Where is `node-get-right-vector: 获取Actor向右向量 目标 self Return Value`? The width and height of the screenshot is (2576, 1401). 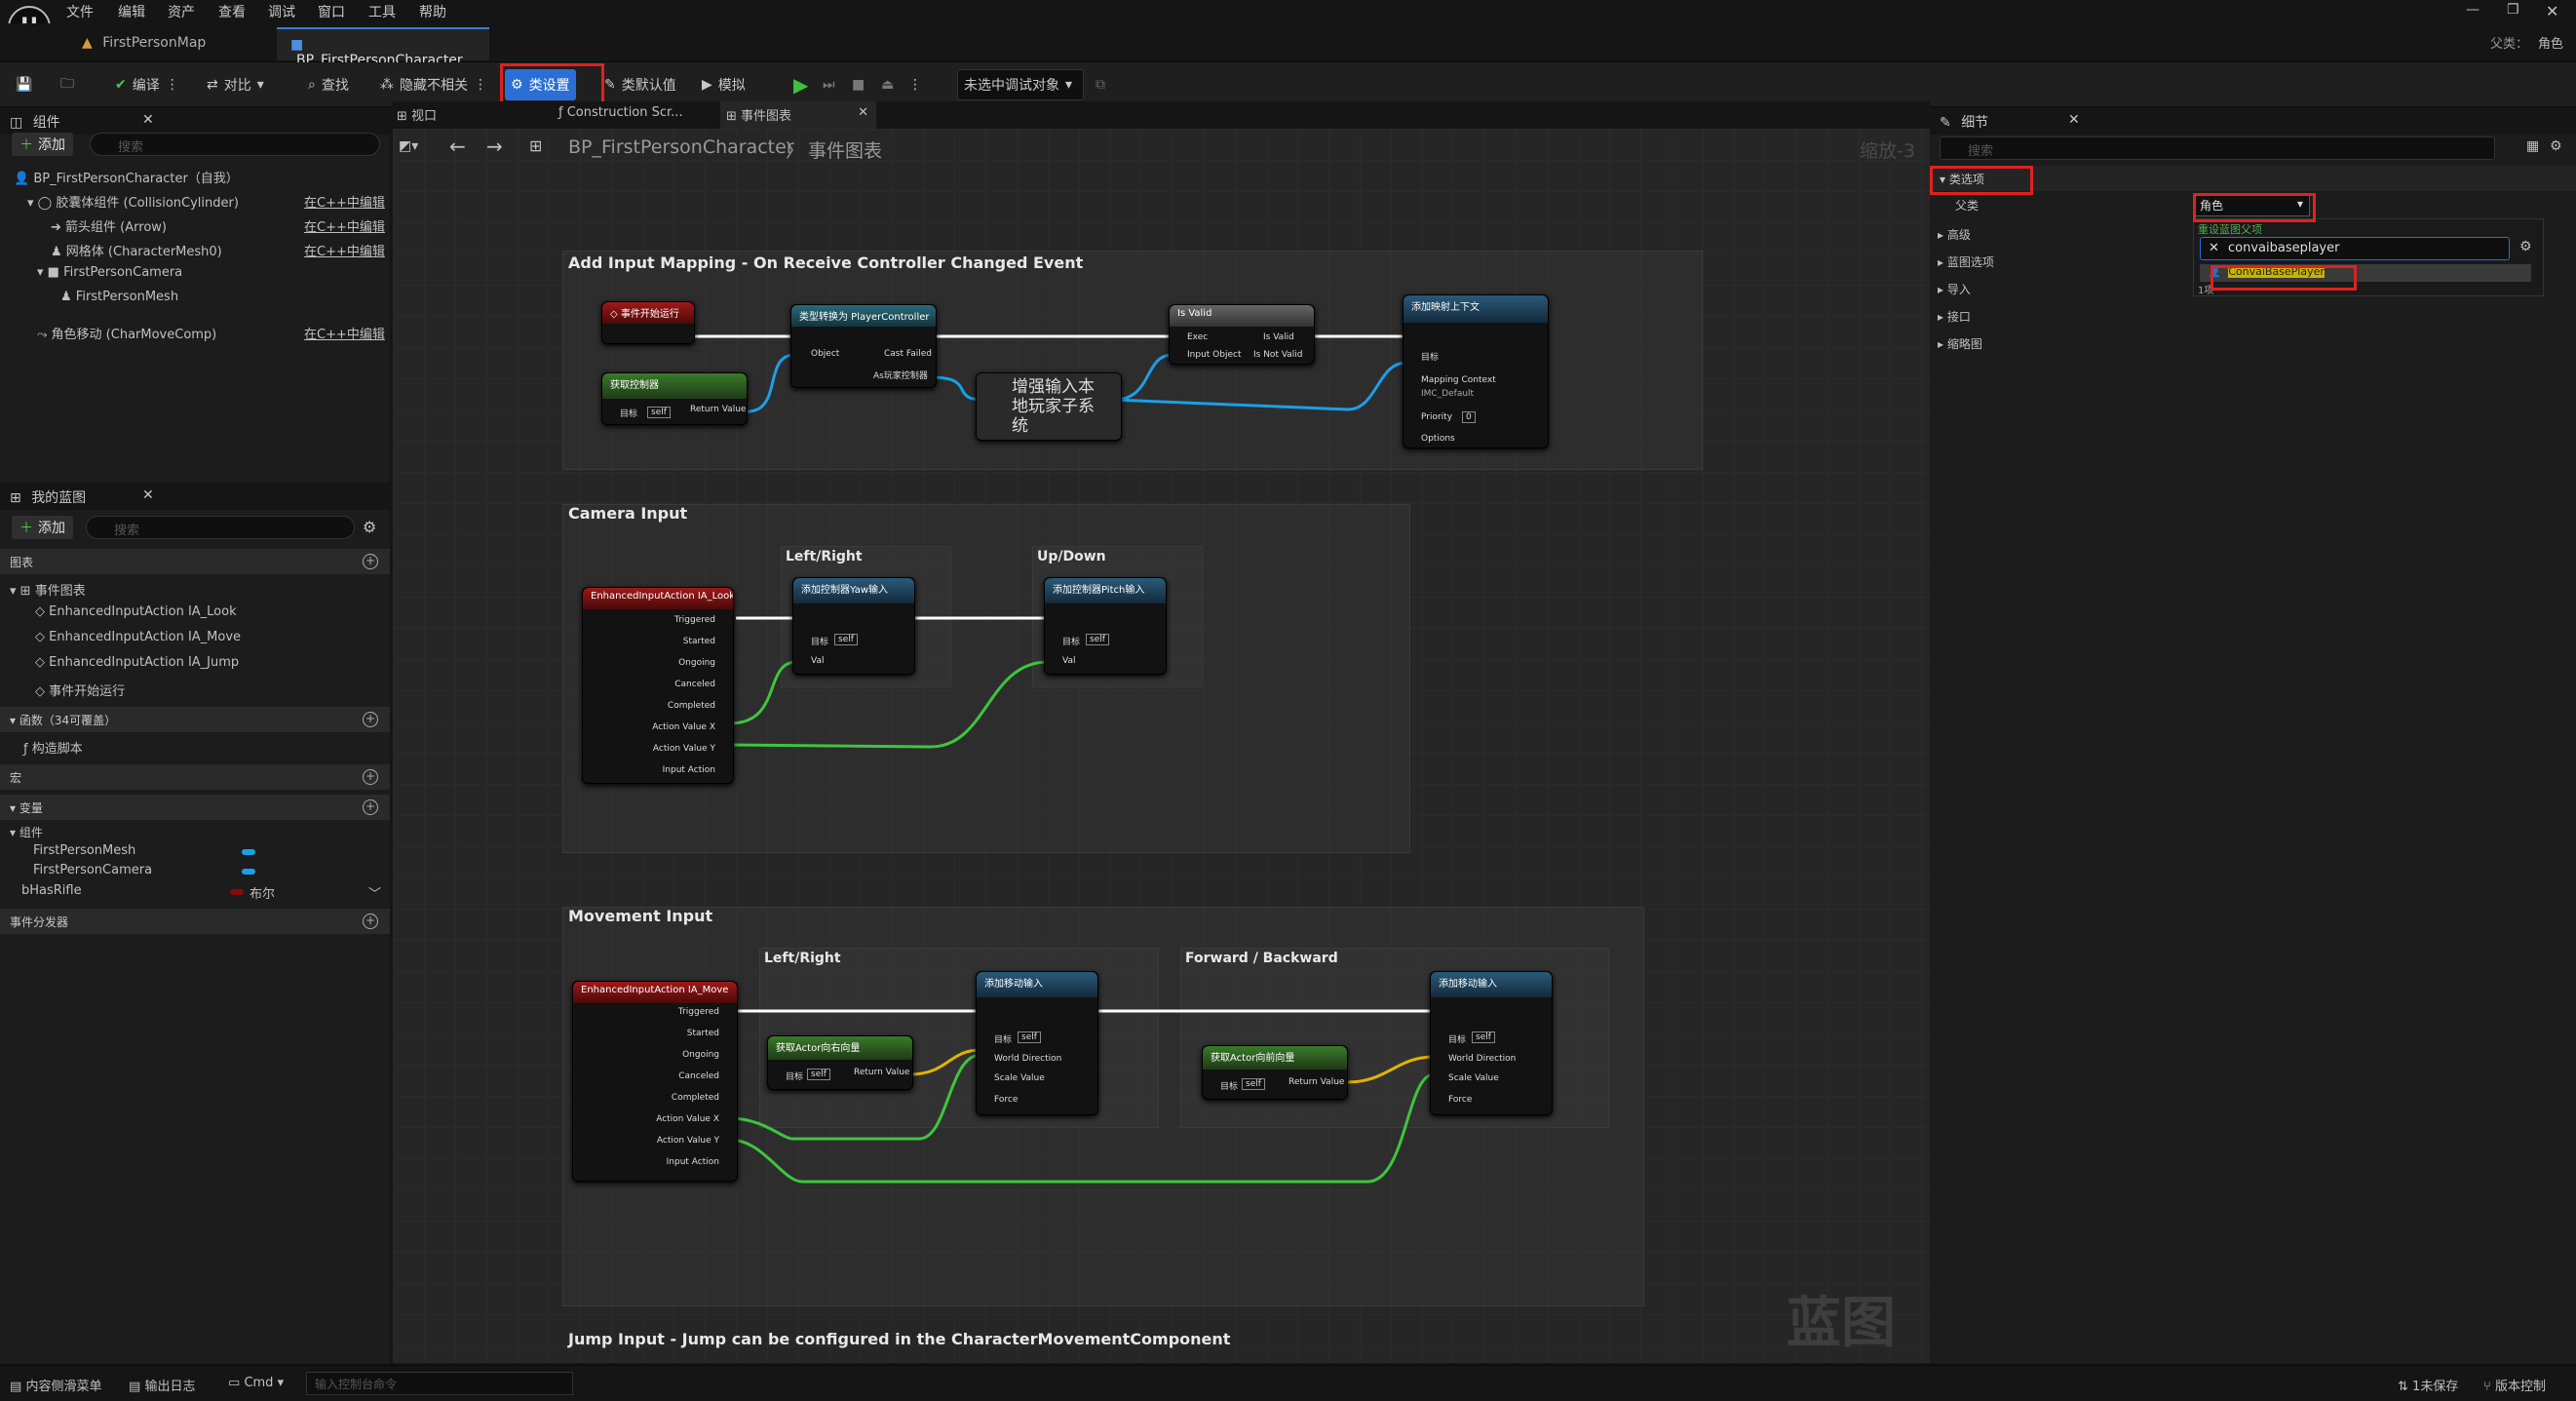 node-get-right-vector: 获取Actor向右向量 目标 self Return Value is located at coordinates (840, 1062).